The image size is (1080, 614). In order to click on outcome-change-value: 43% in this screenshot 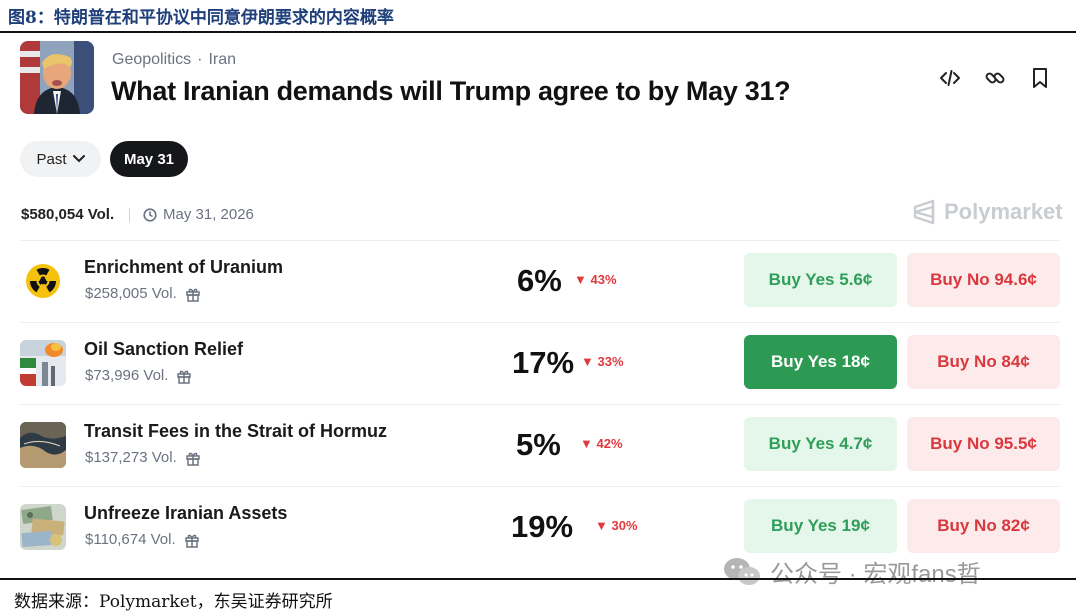, I will do `click(603, 279)`.